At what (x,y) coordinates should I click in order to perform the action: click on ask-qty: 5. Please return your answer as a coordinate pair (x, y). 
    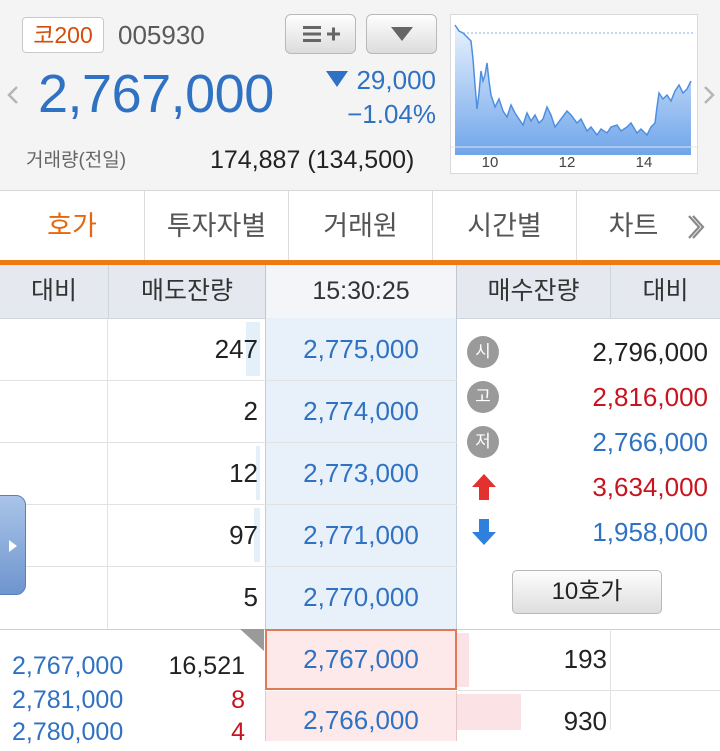
    Looking at the image, I should click on (250, 597).